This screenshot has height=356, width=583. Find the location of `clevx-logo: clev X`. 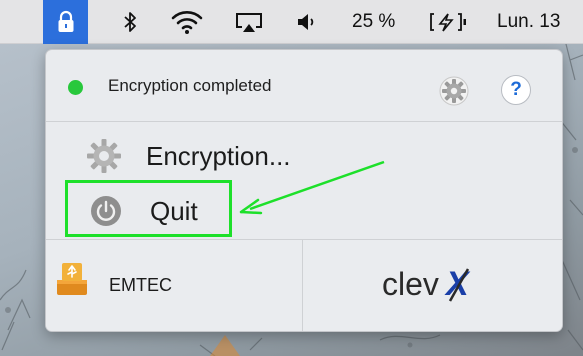

clevx-logo: clev X is located at coordinates (426, 284).